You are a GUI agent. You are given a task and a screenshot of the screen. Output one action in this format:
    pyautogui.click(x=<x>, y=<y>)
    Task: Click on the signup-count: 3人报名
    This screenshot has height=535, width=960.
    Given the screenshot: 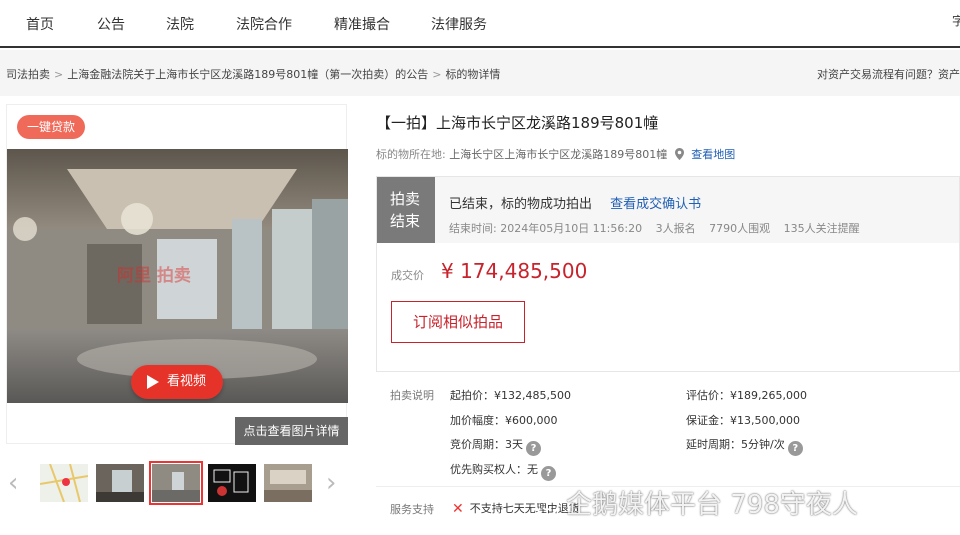 What is the action you would take?
    pyautogui.click(x=675, y=228)
    